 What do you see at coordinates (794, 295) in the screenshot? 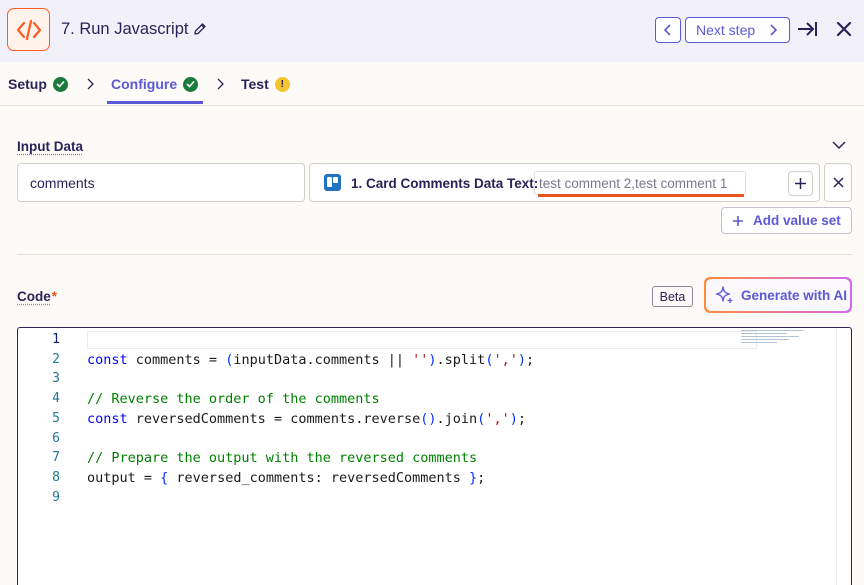
I see `generate-with-ai-label: Generate with AI` at bounding box center [794, 295].